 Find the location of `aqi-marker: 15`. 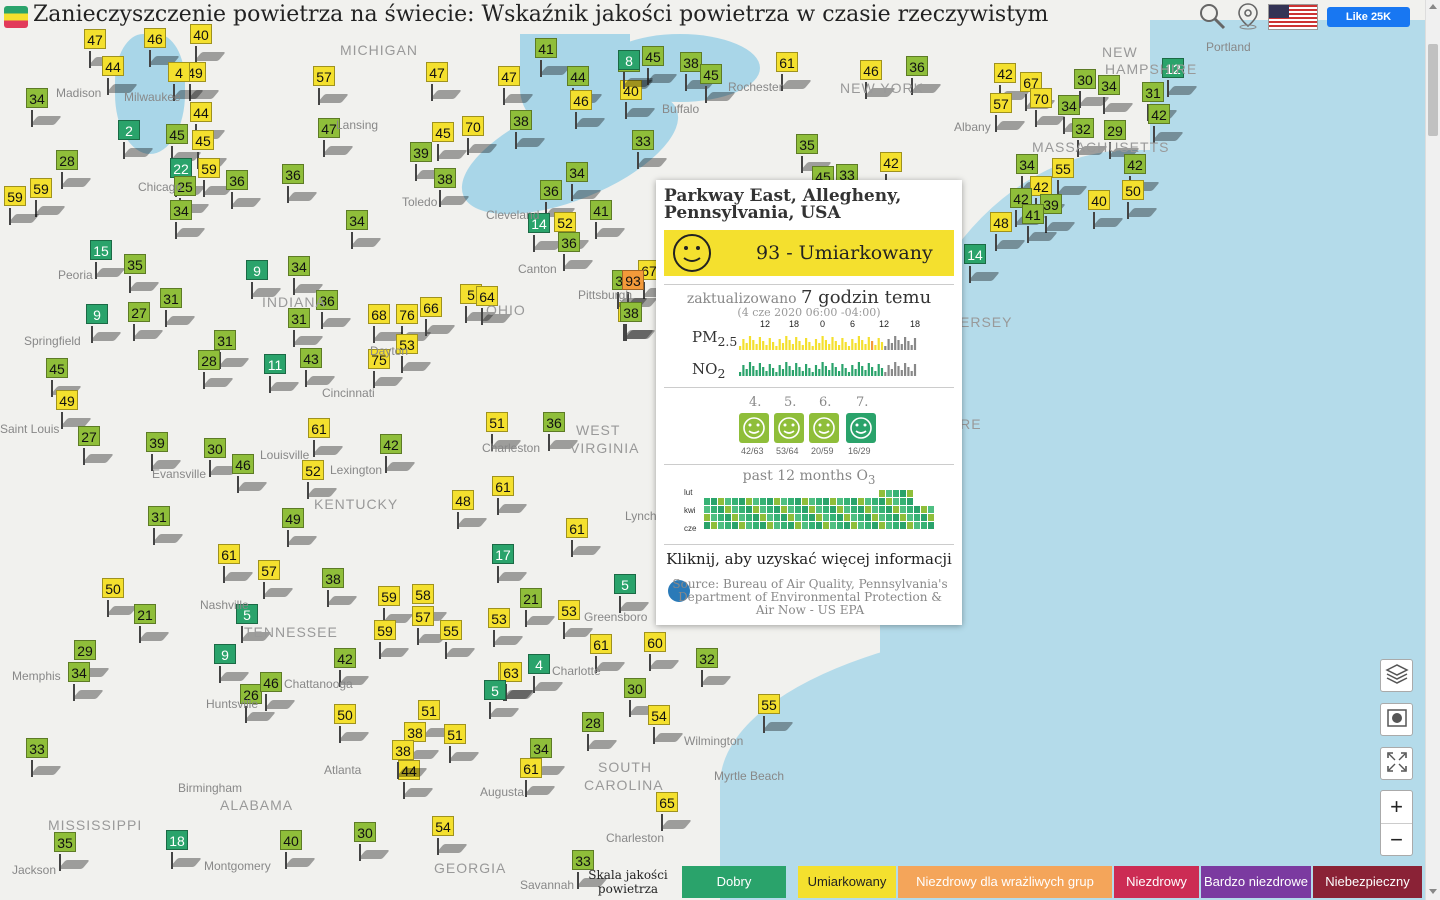

aqi-marker: 15 is located at coordinates (108, 260).